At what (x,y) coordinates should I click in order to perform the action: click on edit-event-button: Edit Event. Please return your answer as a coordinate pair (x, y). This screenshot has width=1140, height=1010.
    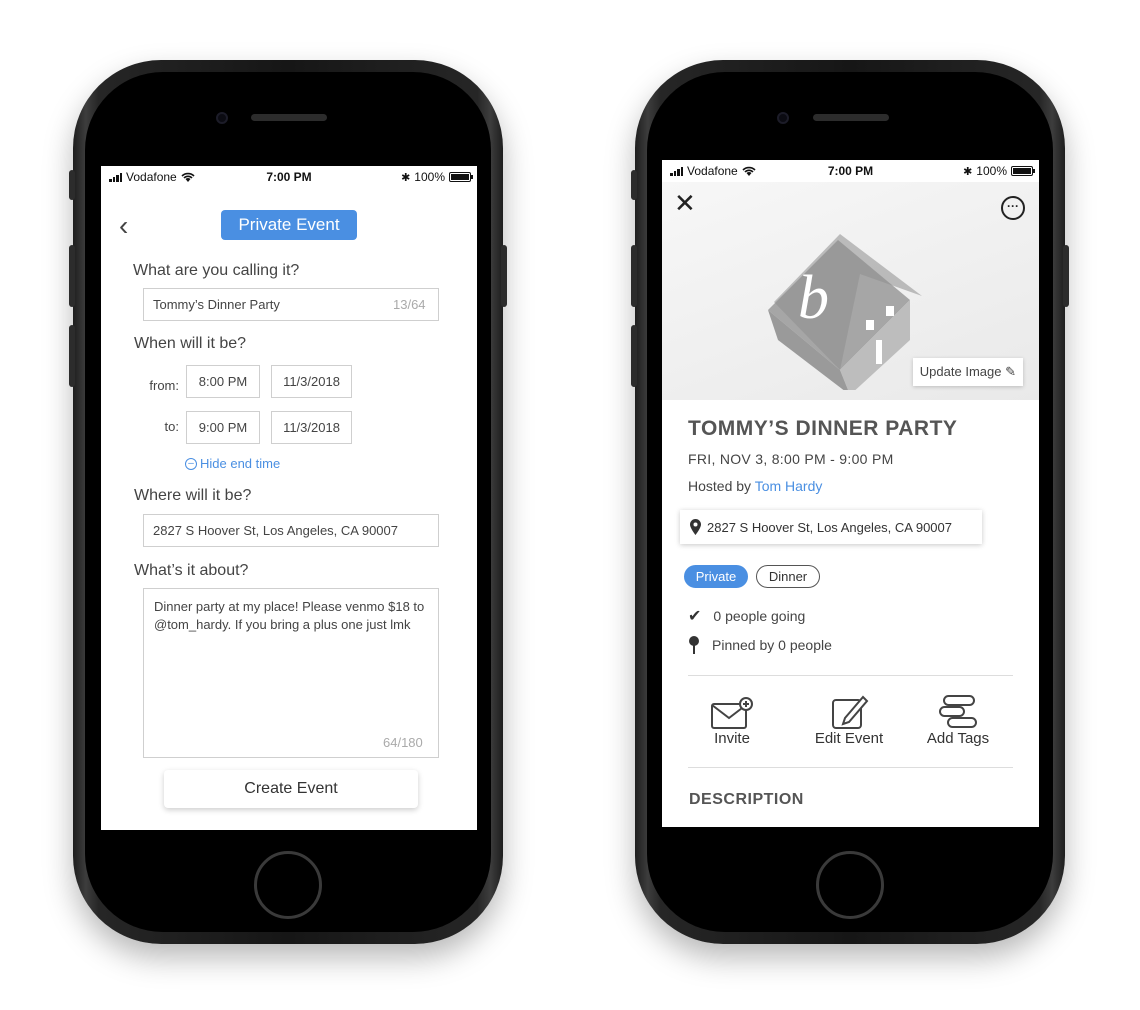
    Looking at the image, I should click on (849, 719).